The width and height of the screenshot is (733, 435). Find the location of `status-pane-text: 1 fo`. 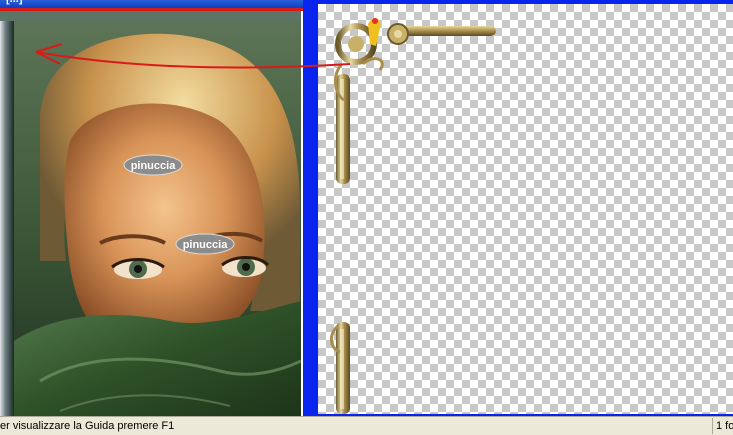

status-pane-text: 1 fo is located at coordinates (724, 426).